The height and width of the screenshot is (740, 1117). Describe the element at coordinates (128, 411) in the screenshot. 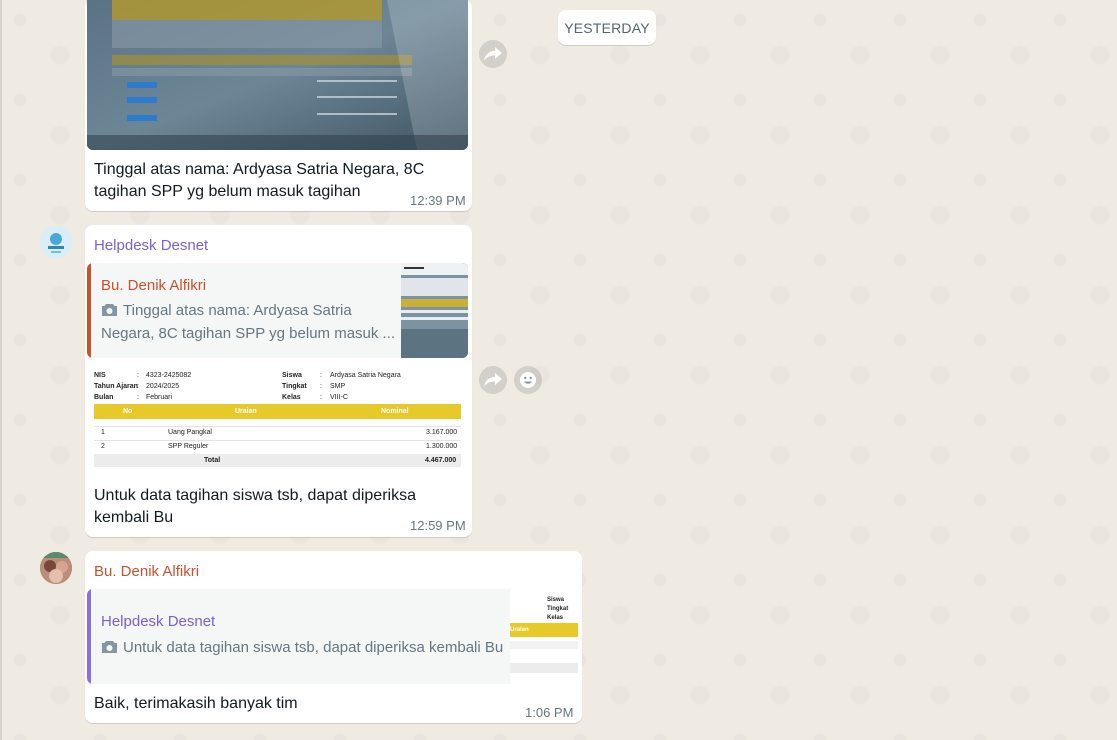

I see `col-no: No` at that location.